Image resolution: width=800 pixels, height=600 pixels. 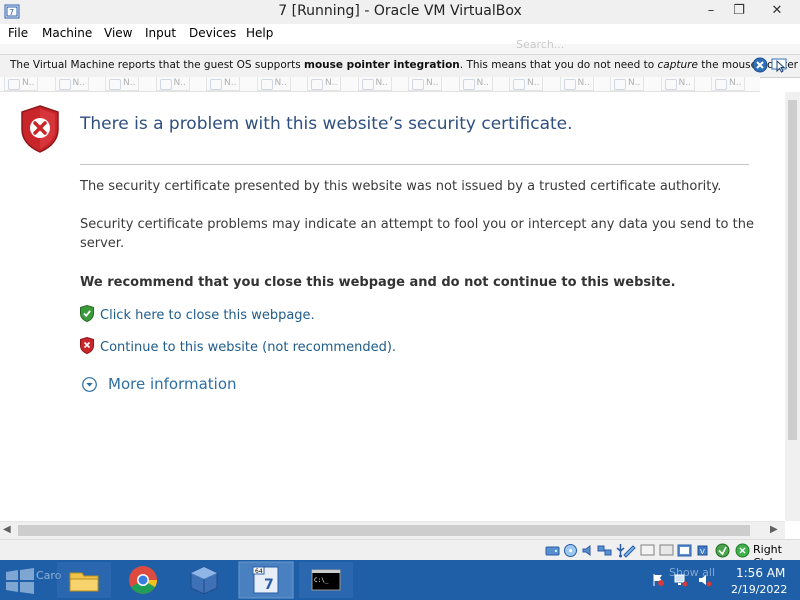 What do you see at coordinates (705, 580) in the screenshot?
I see `volume-tray-icon` at bounding box center [705, 580].